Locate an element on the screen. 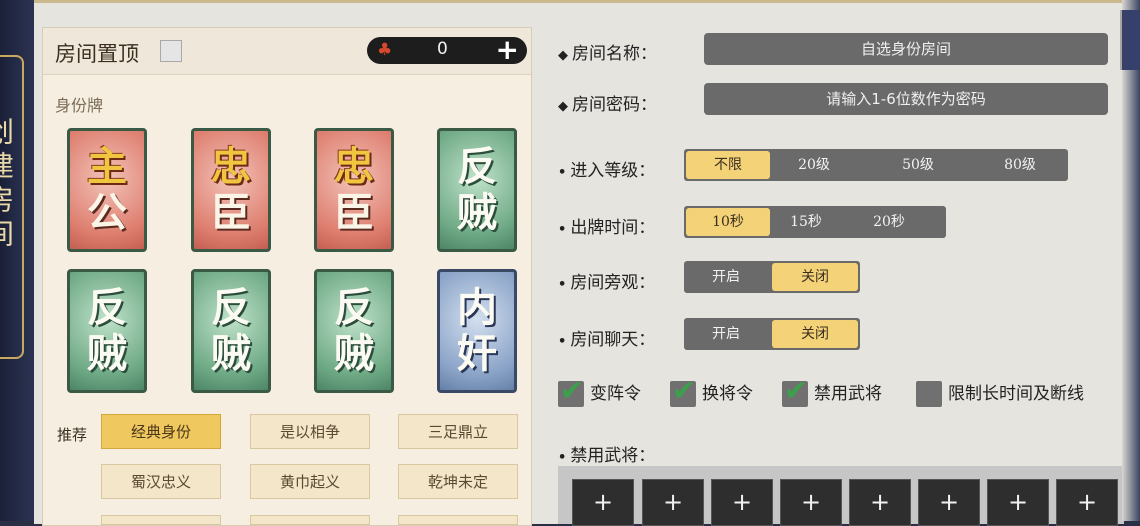 The width and height of the screenshot is (1140, 526). ban-label: • 禁用武将： is located at coordinates (607, 456).